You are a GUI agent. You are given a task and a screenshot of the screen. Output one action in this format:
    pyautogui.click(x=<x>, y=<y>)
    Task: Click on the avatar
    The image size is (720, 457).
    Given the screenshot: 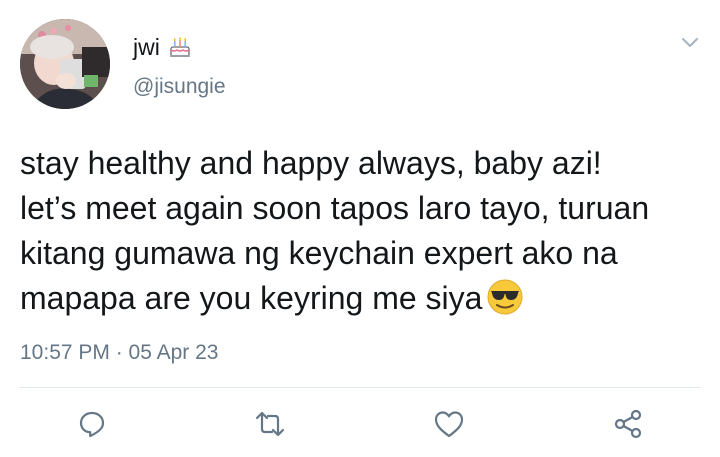 What is the action you would take?
    pyautogui.click(x=65, y=64)
    